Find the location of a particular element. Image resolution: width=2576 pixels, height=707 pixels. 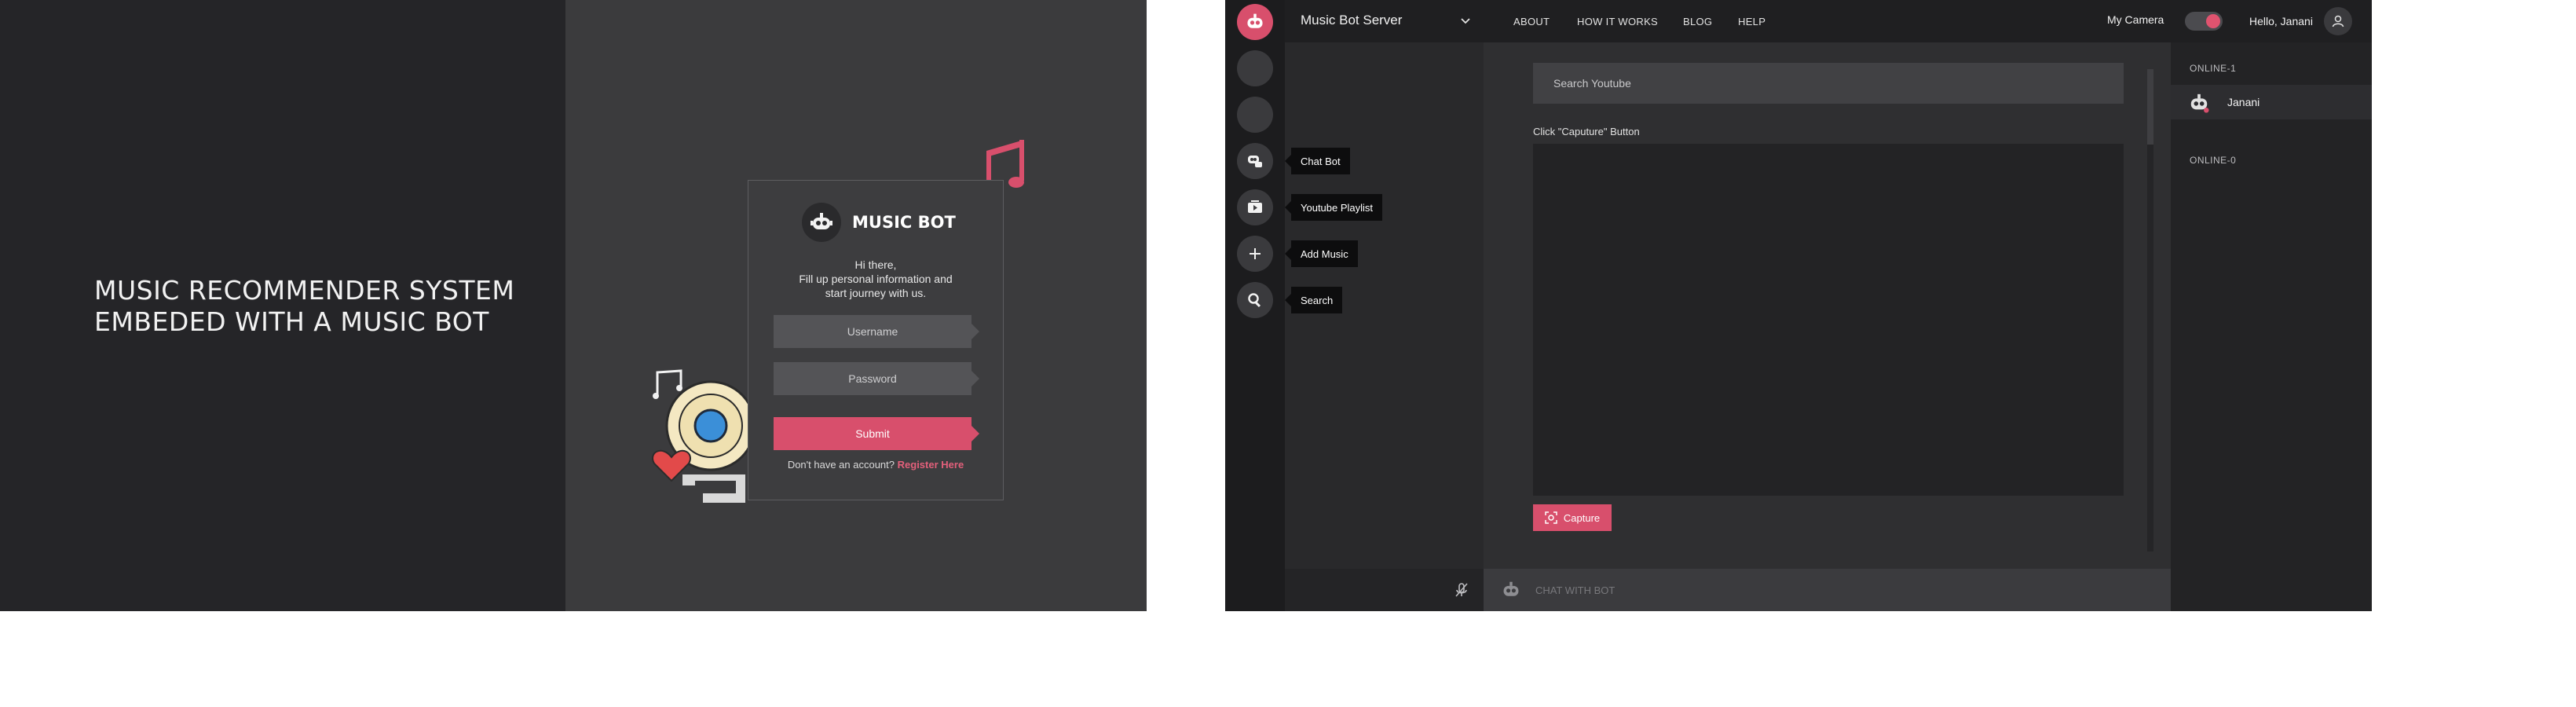

register-prompt: Don't have an account? is located at coordinates (841, 465).